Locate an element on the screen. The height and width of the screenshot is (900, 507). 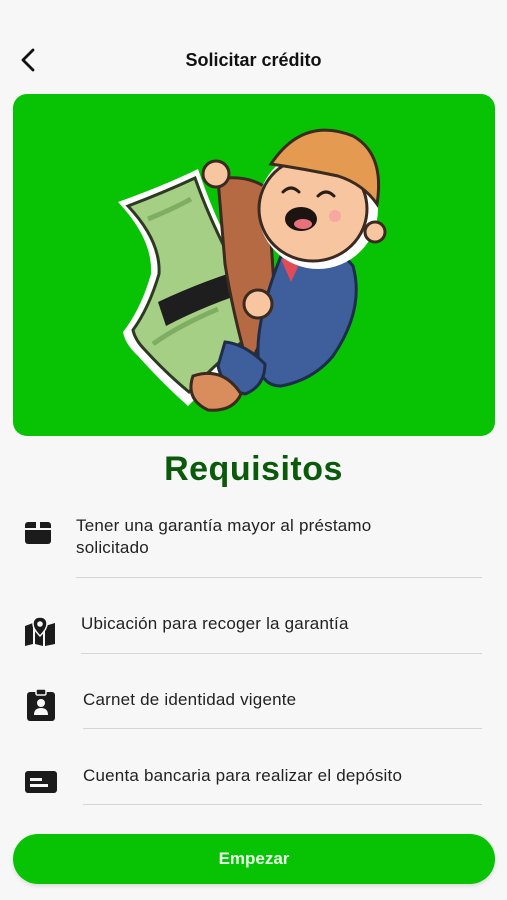
page-title: Solicitar crédito is located at coordinates (253, 59).